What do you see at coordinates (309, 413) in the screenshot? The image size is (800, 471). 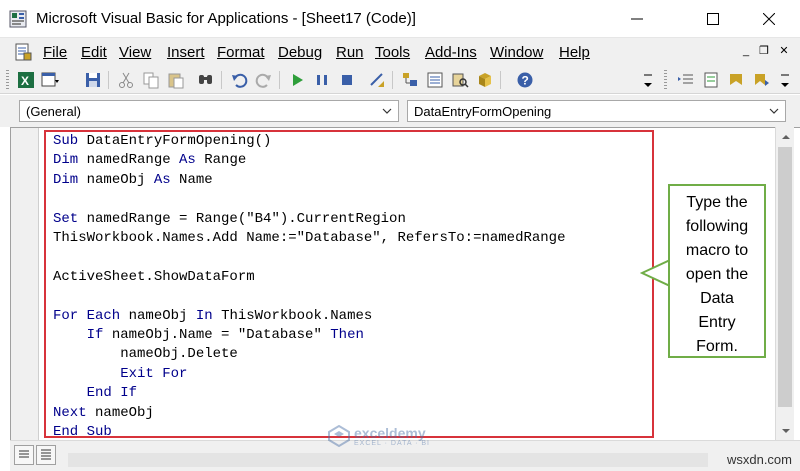 I see `code-line: Next nameObj` at bounding box center [309, 413].